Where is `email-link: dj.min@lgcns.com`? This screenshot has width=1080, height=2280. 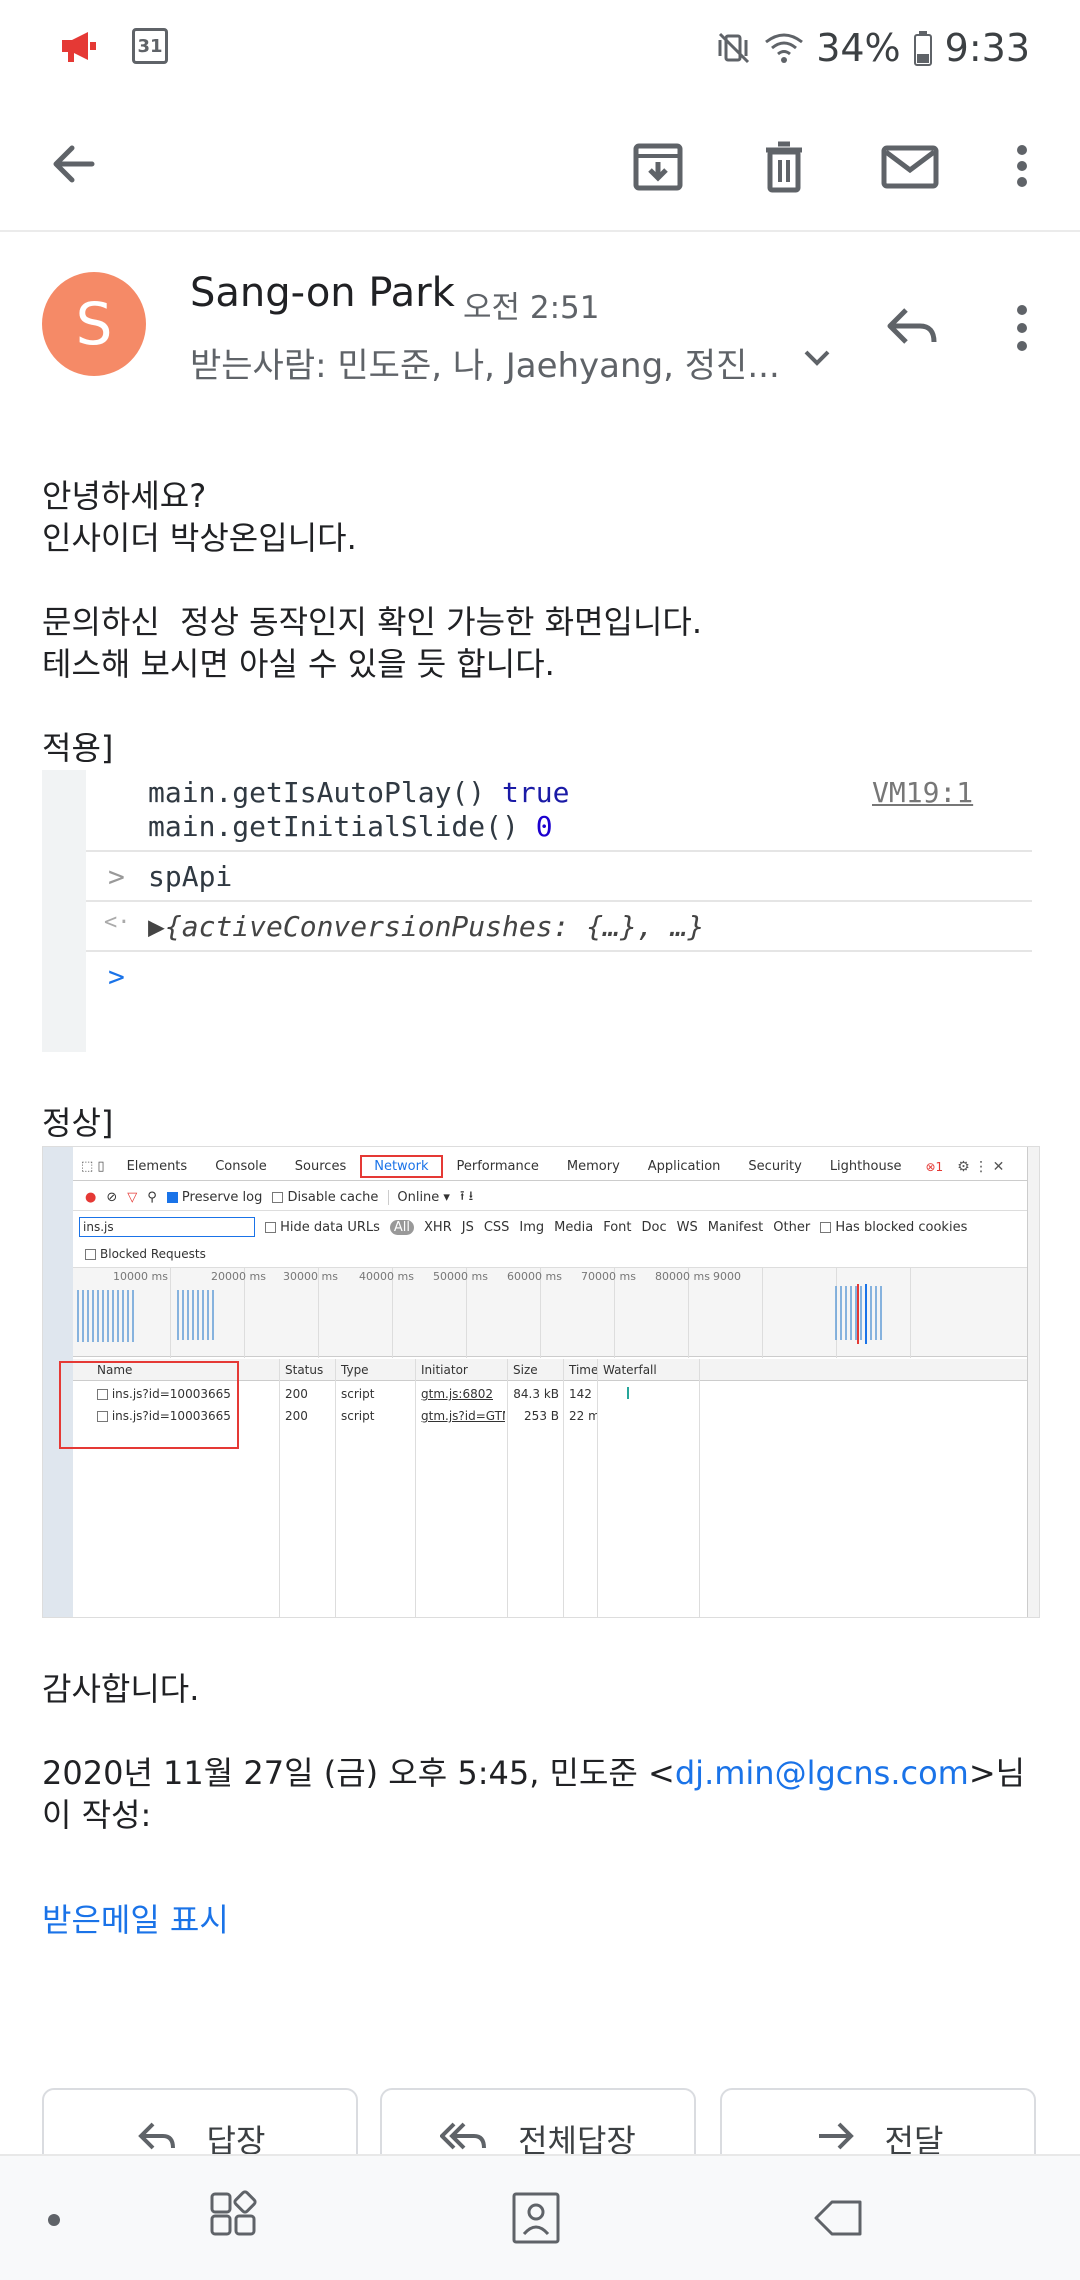
email-link: dj.min@lgcns.com is located at coordinates (822, 1773).